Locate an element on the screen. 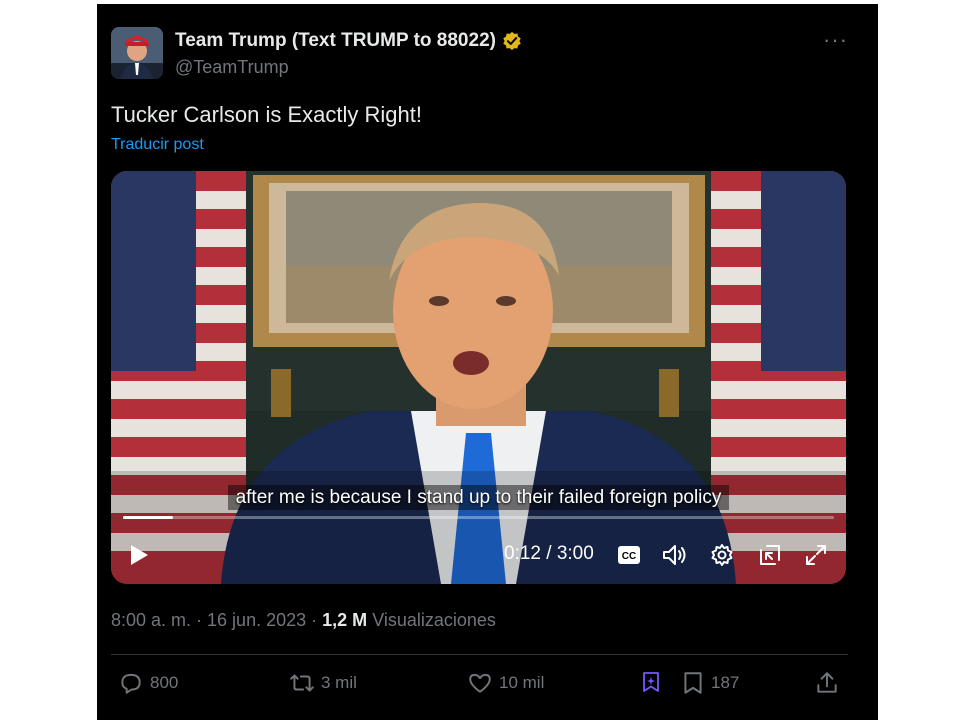 The image size is (960, 720). views-label: Visualizaciones is located at coordinates (434, 620).